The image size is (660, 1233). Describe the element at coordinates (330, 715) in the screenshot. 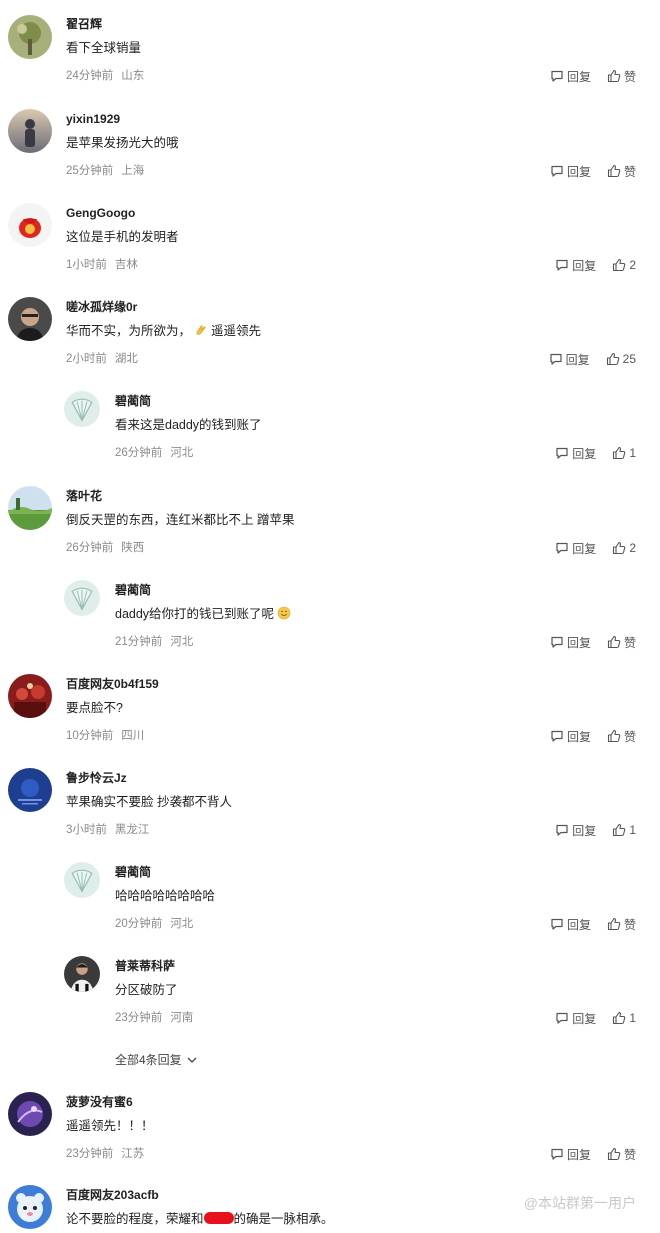

I see `comment-item: 百度网友0b4f159 要点脸不? 10分钟前 四川 回复 赞` at that location.